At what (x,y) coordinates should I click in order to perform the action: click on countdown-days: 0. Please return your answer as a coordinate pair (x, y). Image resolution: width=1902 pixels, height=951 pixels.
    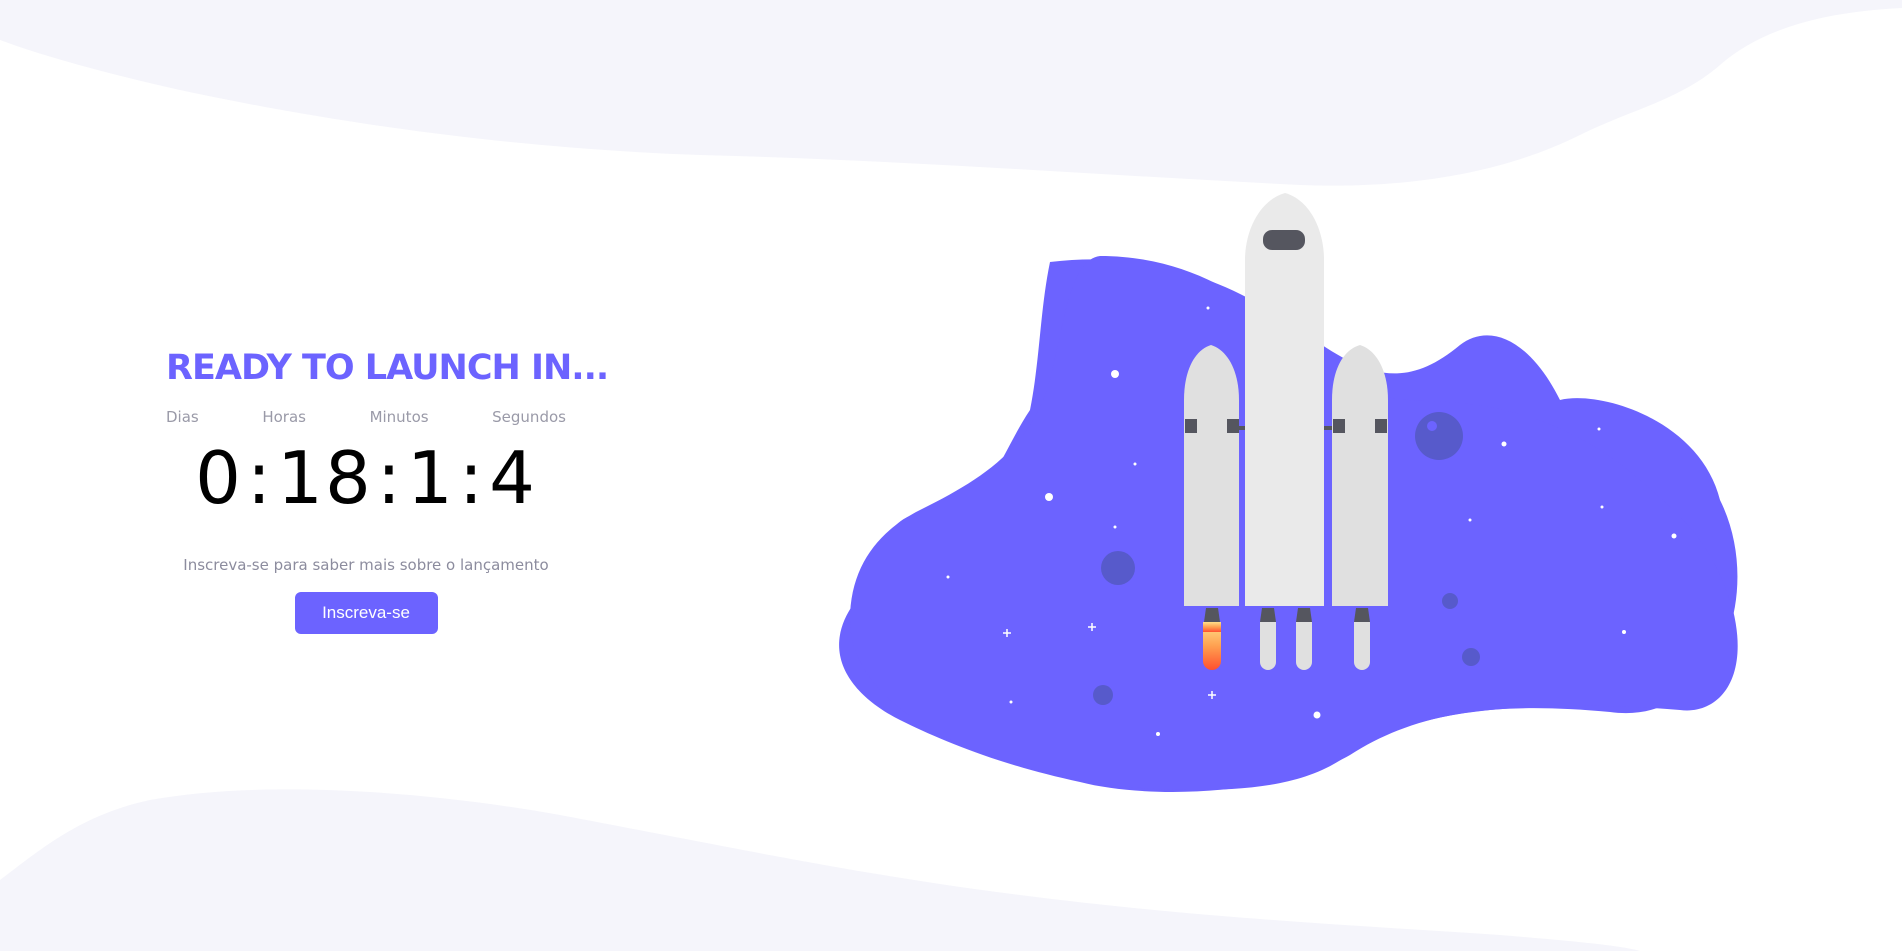
    Looking at the image, I should click on (219, 478).